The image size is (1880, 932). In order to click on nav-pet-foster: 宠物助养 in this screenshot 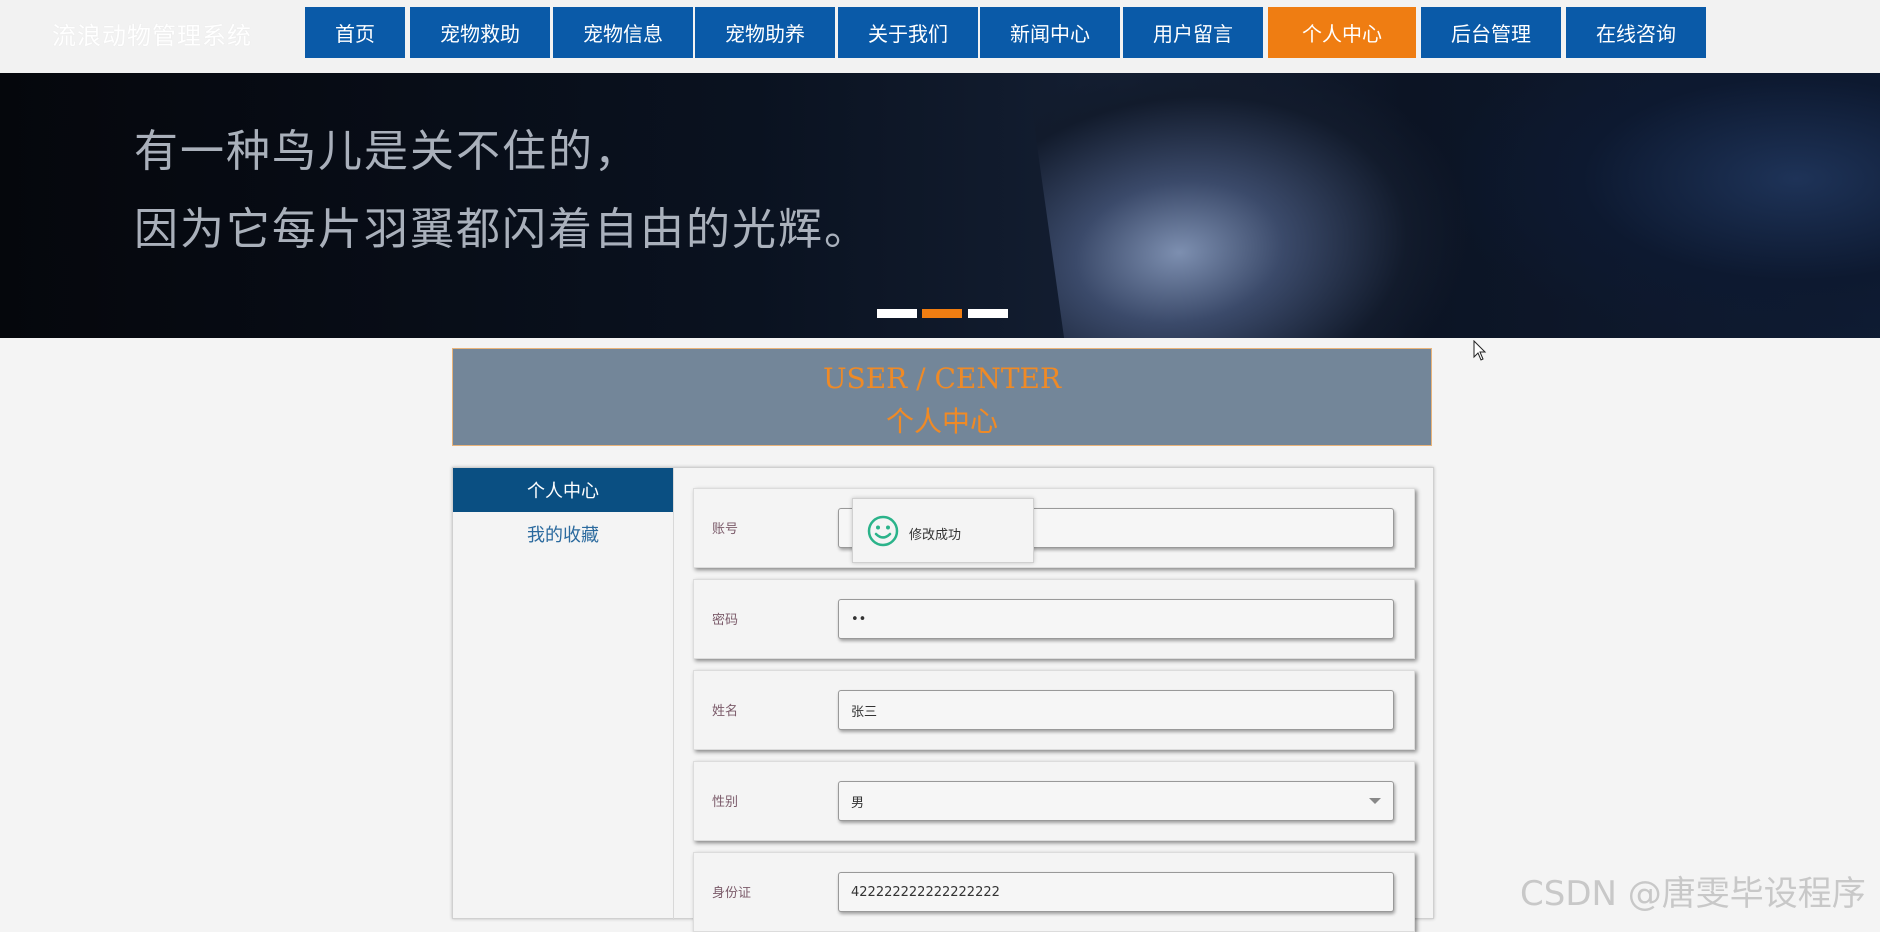, I will do `click(765, 32)`.